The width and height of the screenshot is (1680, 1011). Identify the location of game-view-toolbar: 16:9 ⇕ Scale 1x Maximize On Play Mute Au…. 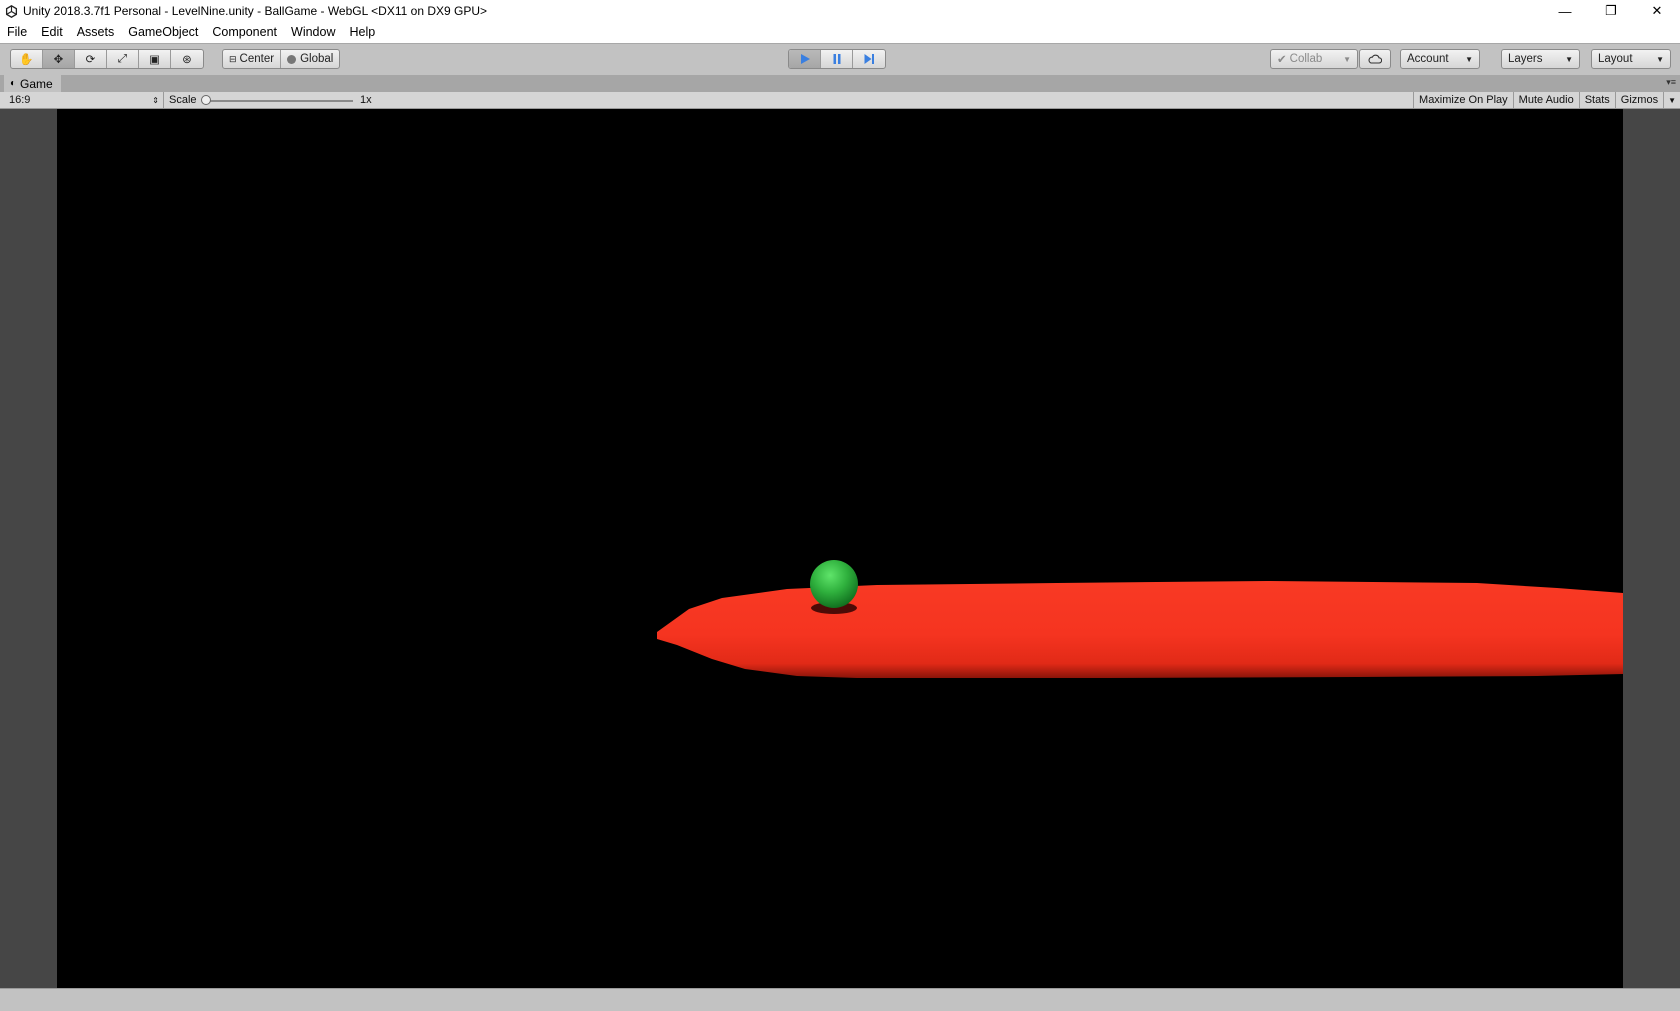
(840, 100).